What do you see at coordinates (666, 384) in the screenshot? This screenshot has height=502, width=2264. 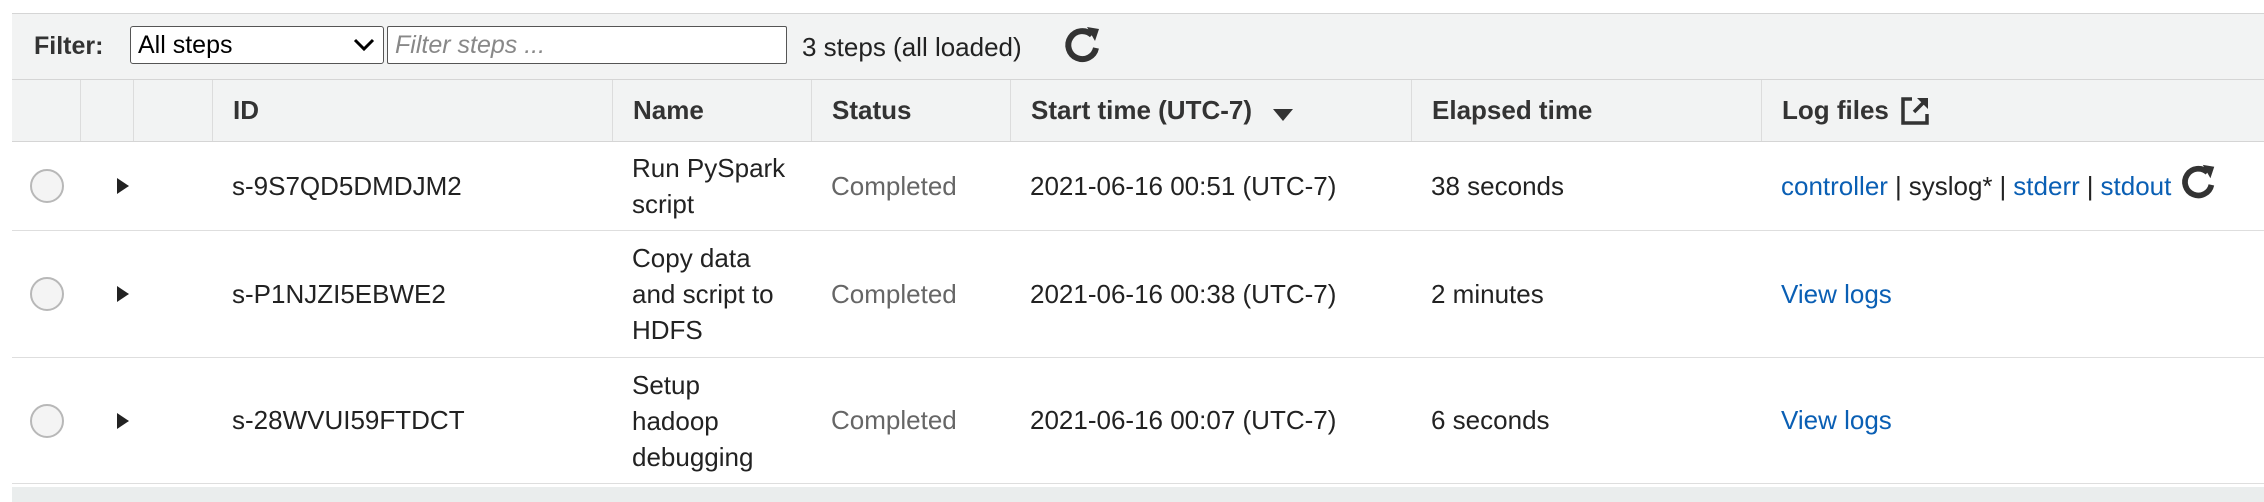 I see `step-name-line: Setup` at bounding box center [666, 384].